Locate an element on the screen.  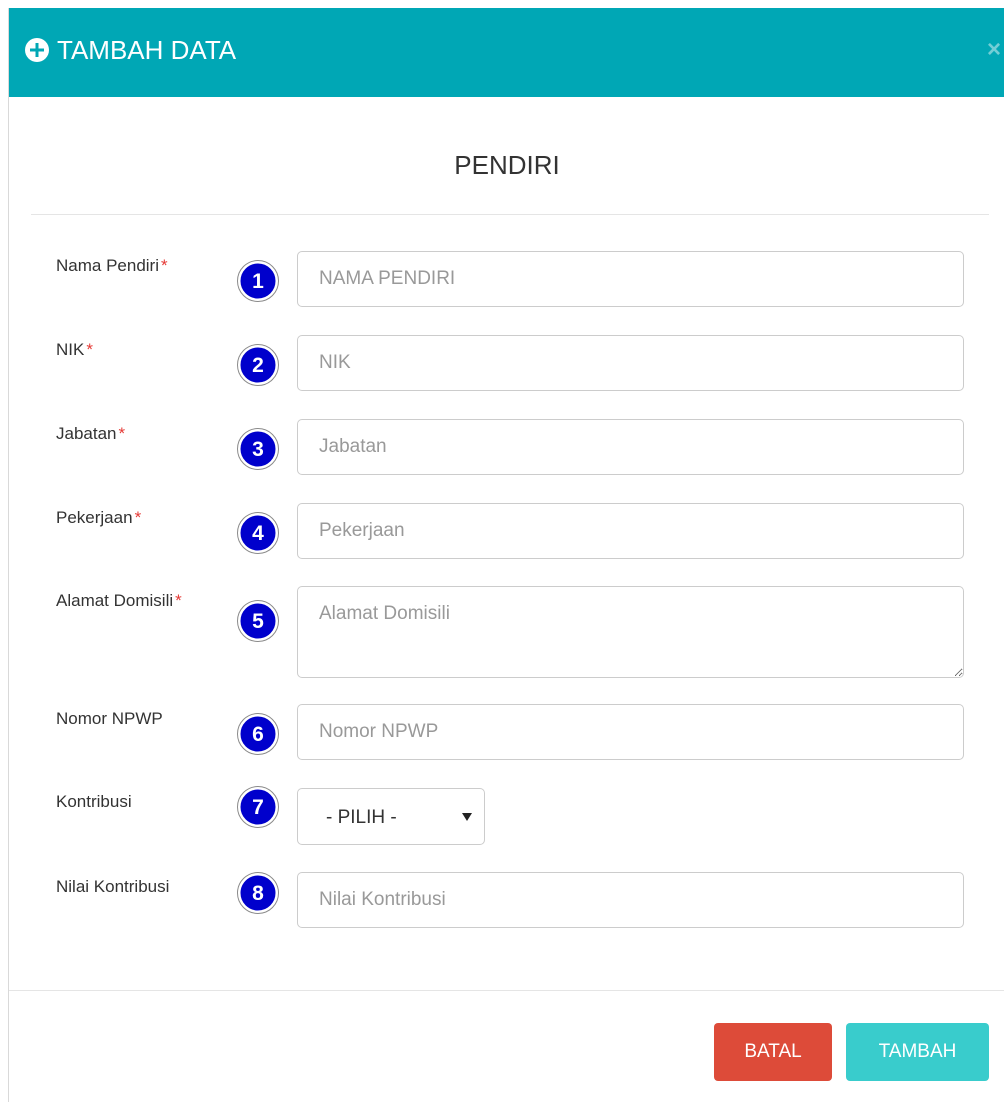
number-badge-5-icon: 5 is located at coordinates (258, 621).